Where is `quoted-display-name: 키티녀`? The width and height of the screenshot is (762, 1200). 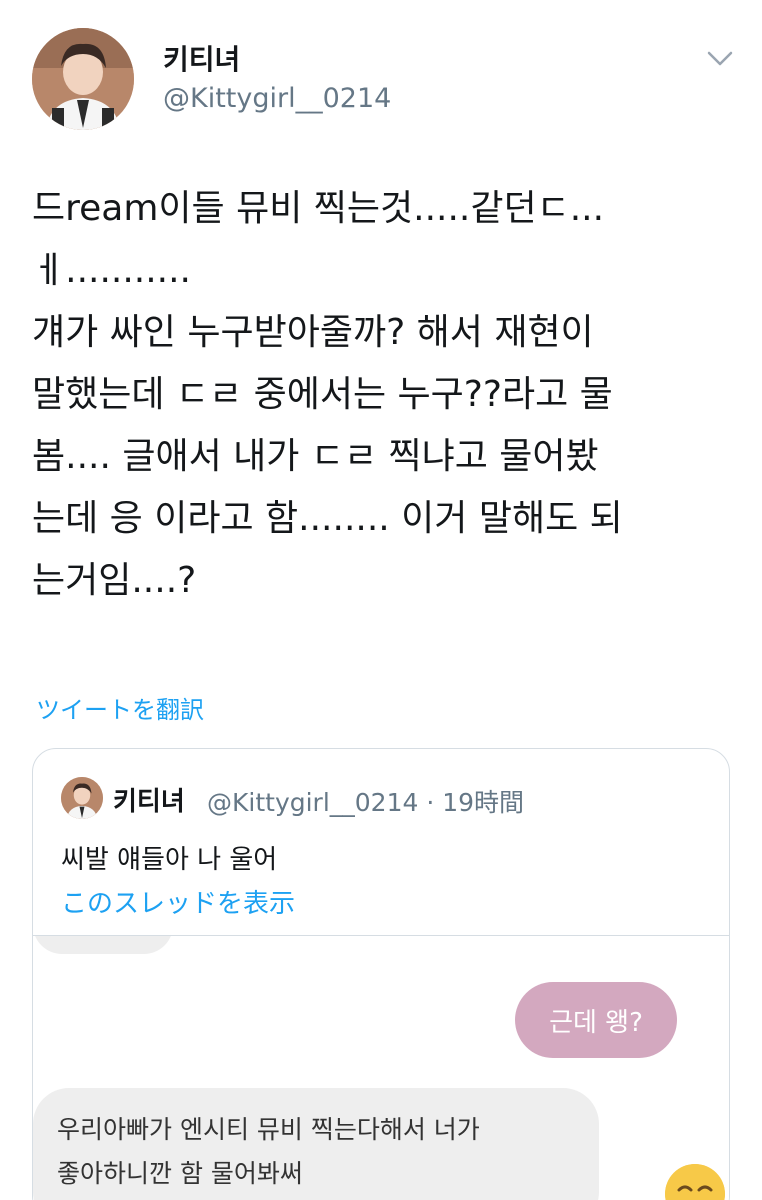 quoted-display-name: 키티녀 is located at coordinates (149, 802).